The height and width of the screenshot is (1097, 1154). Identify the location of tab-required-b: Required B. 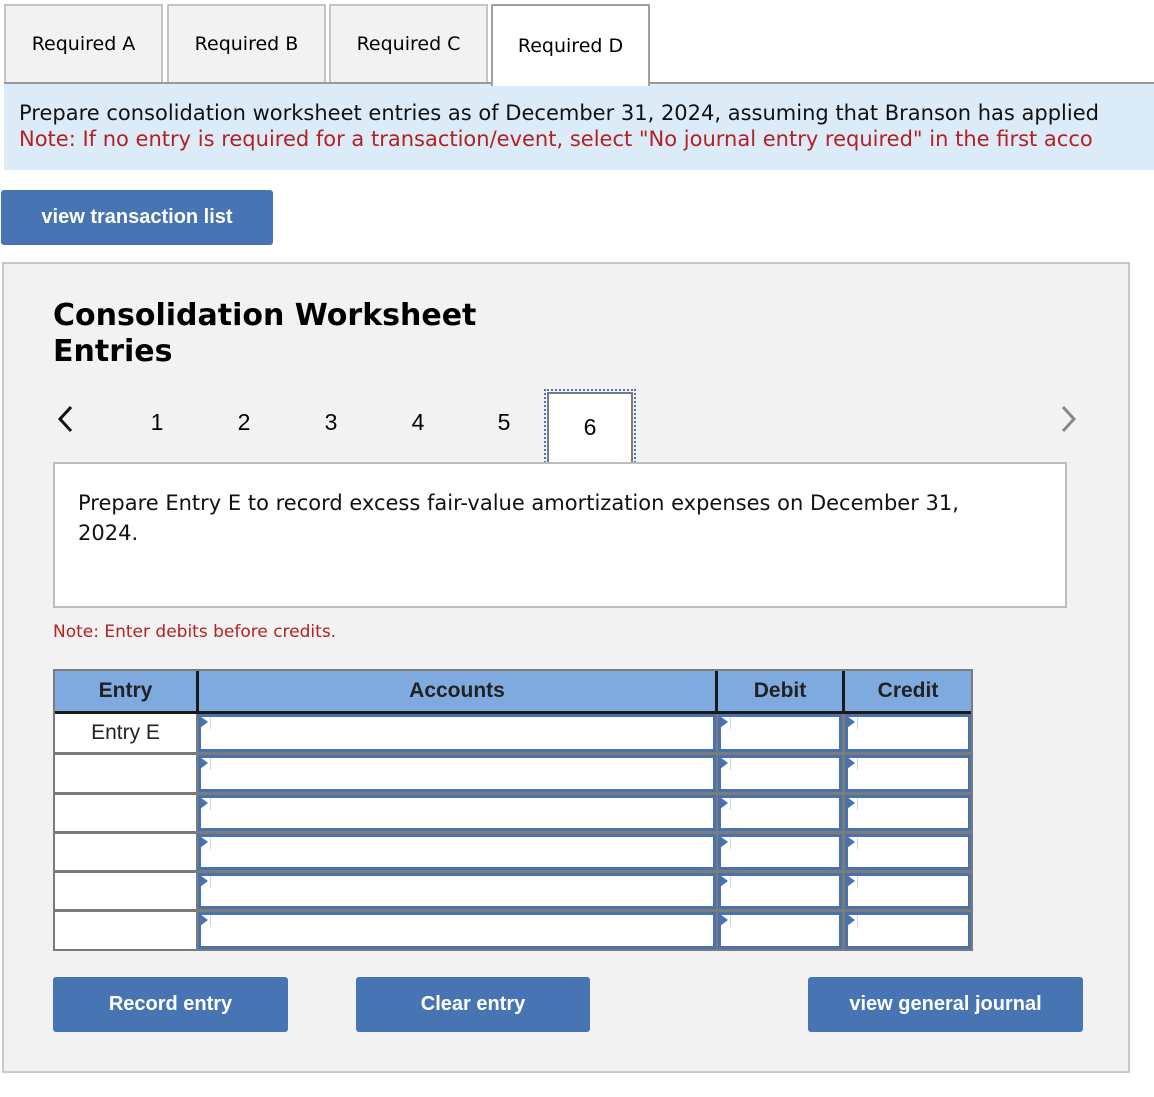
(246, 43).